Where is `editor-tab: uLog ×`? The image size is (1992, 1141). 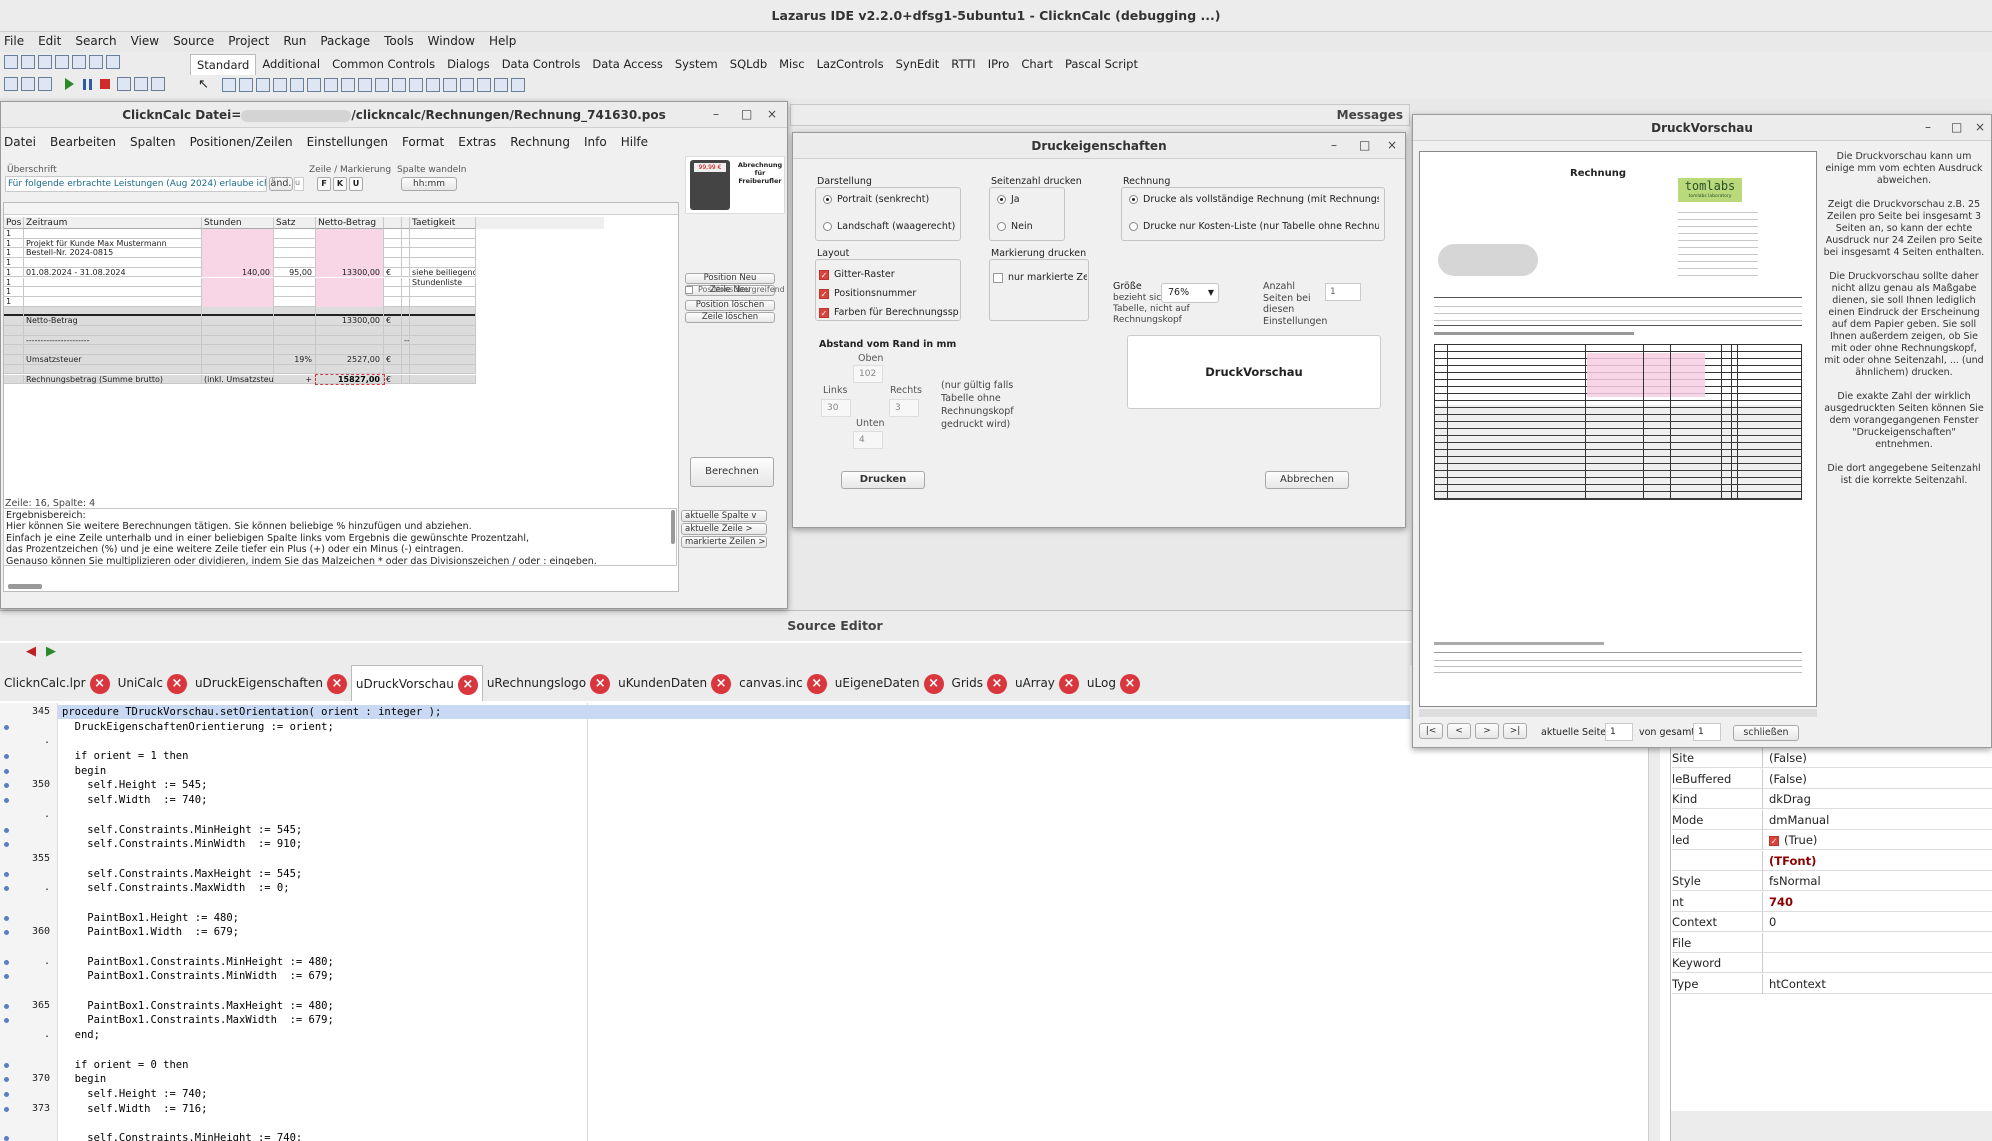
editor-tab: uLog × is located at coordinates (1113, 683).